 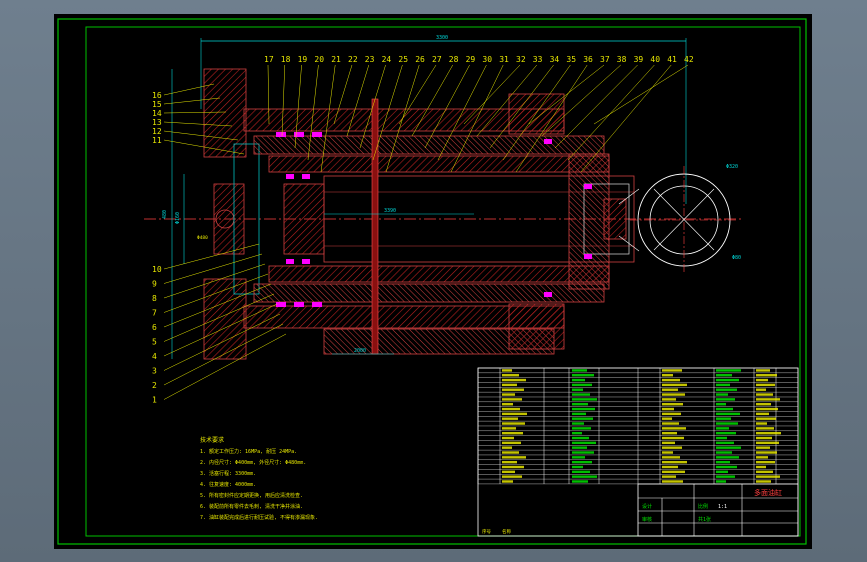 What do you see at coordinates (154, 298) in the screenshot?
I see `callout-8: 8` at bounding box center [154, 298].